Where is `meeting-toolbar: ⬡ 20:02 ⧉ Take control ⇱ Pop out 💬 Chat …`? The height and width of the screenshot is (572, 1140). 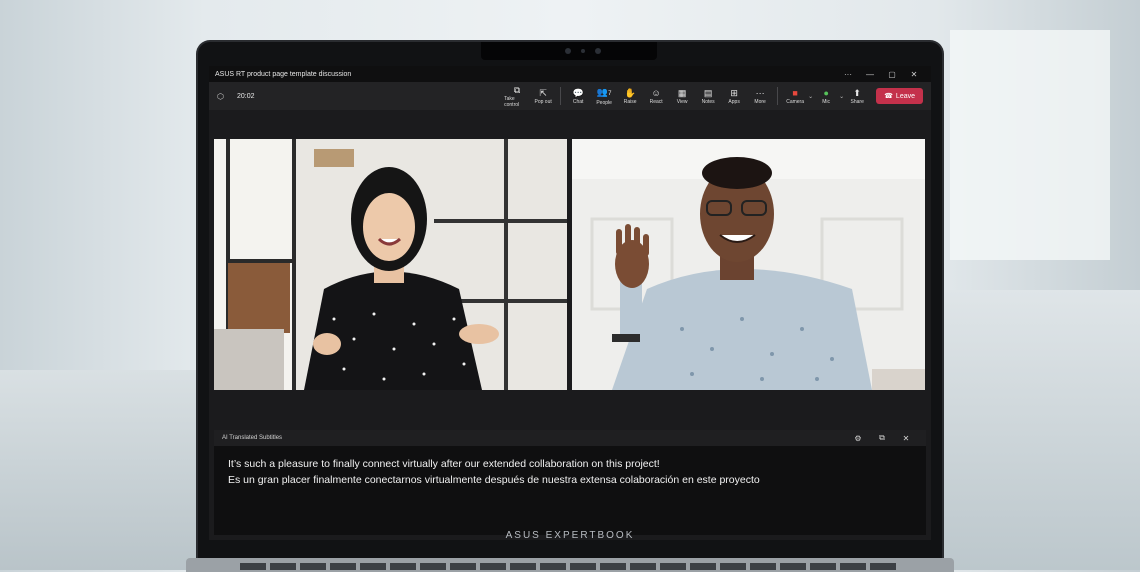 meeting-toolbar: ⬡ 20:02 ⧉ Take control ⇱ Pop out 💬 Chat … is located at coordinates (570, 96).